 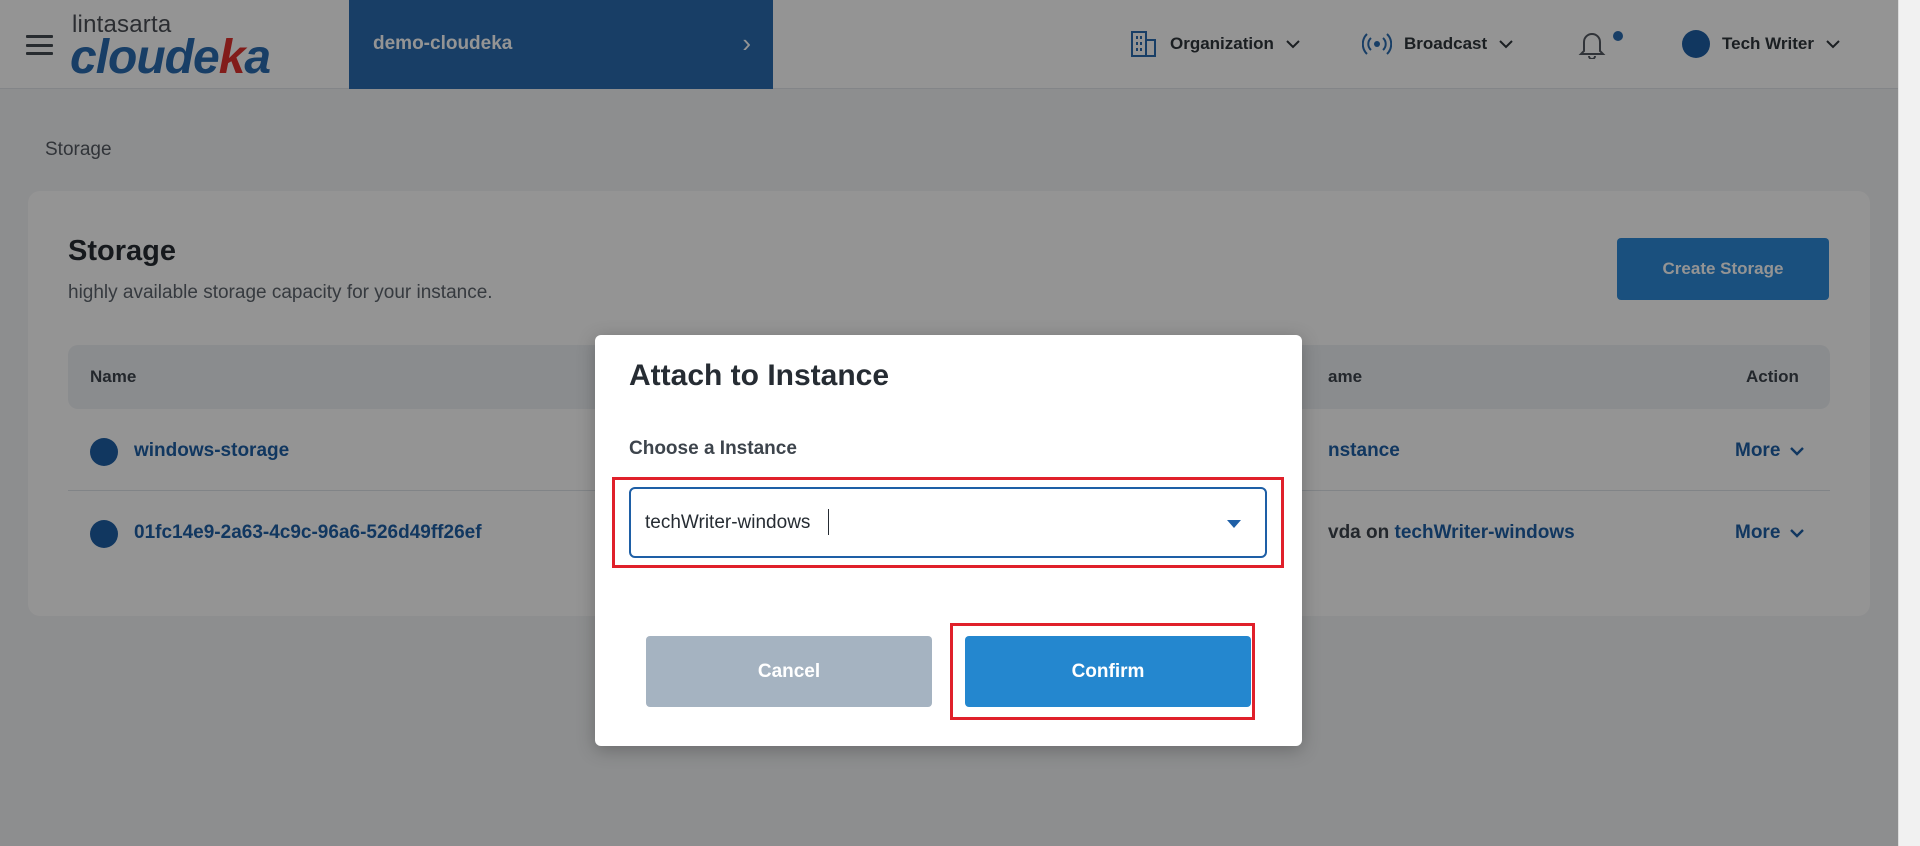 I want to click on instance-select: techWriter-windows, so click(x=948, y=522).